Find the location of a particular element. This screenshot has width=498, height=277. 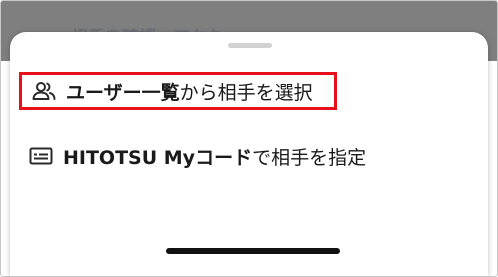

id-card-icon is located at coordinates (42, 156).